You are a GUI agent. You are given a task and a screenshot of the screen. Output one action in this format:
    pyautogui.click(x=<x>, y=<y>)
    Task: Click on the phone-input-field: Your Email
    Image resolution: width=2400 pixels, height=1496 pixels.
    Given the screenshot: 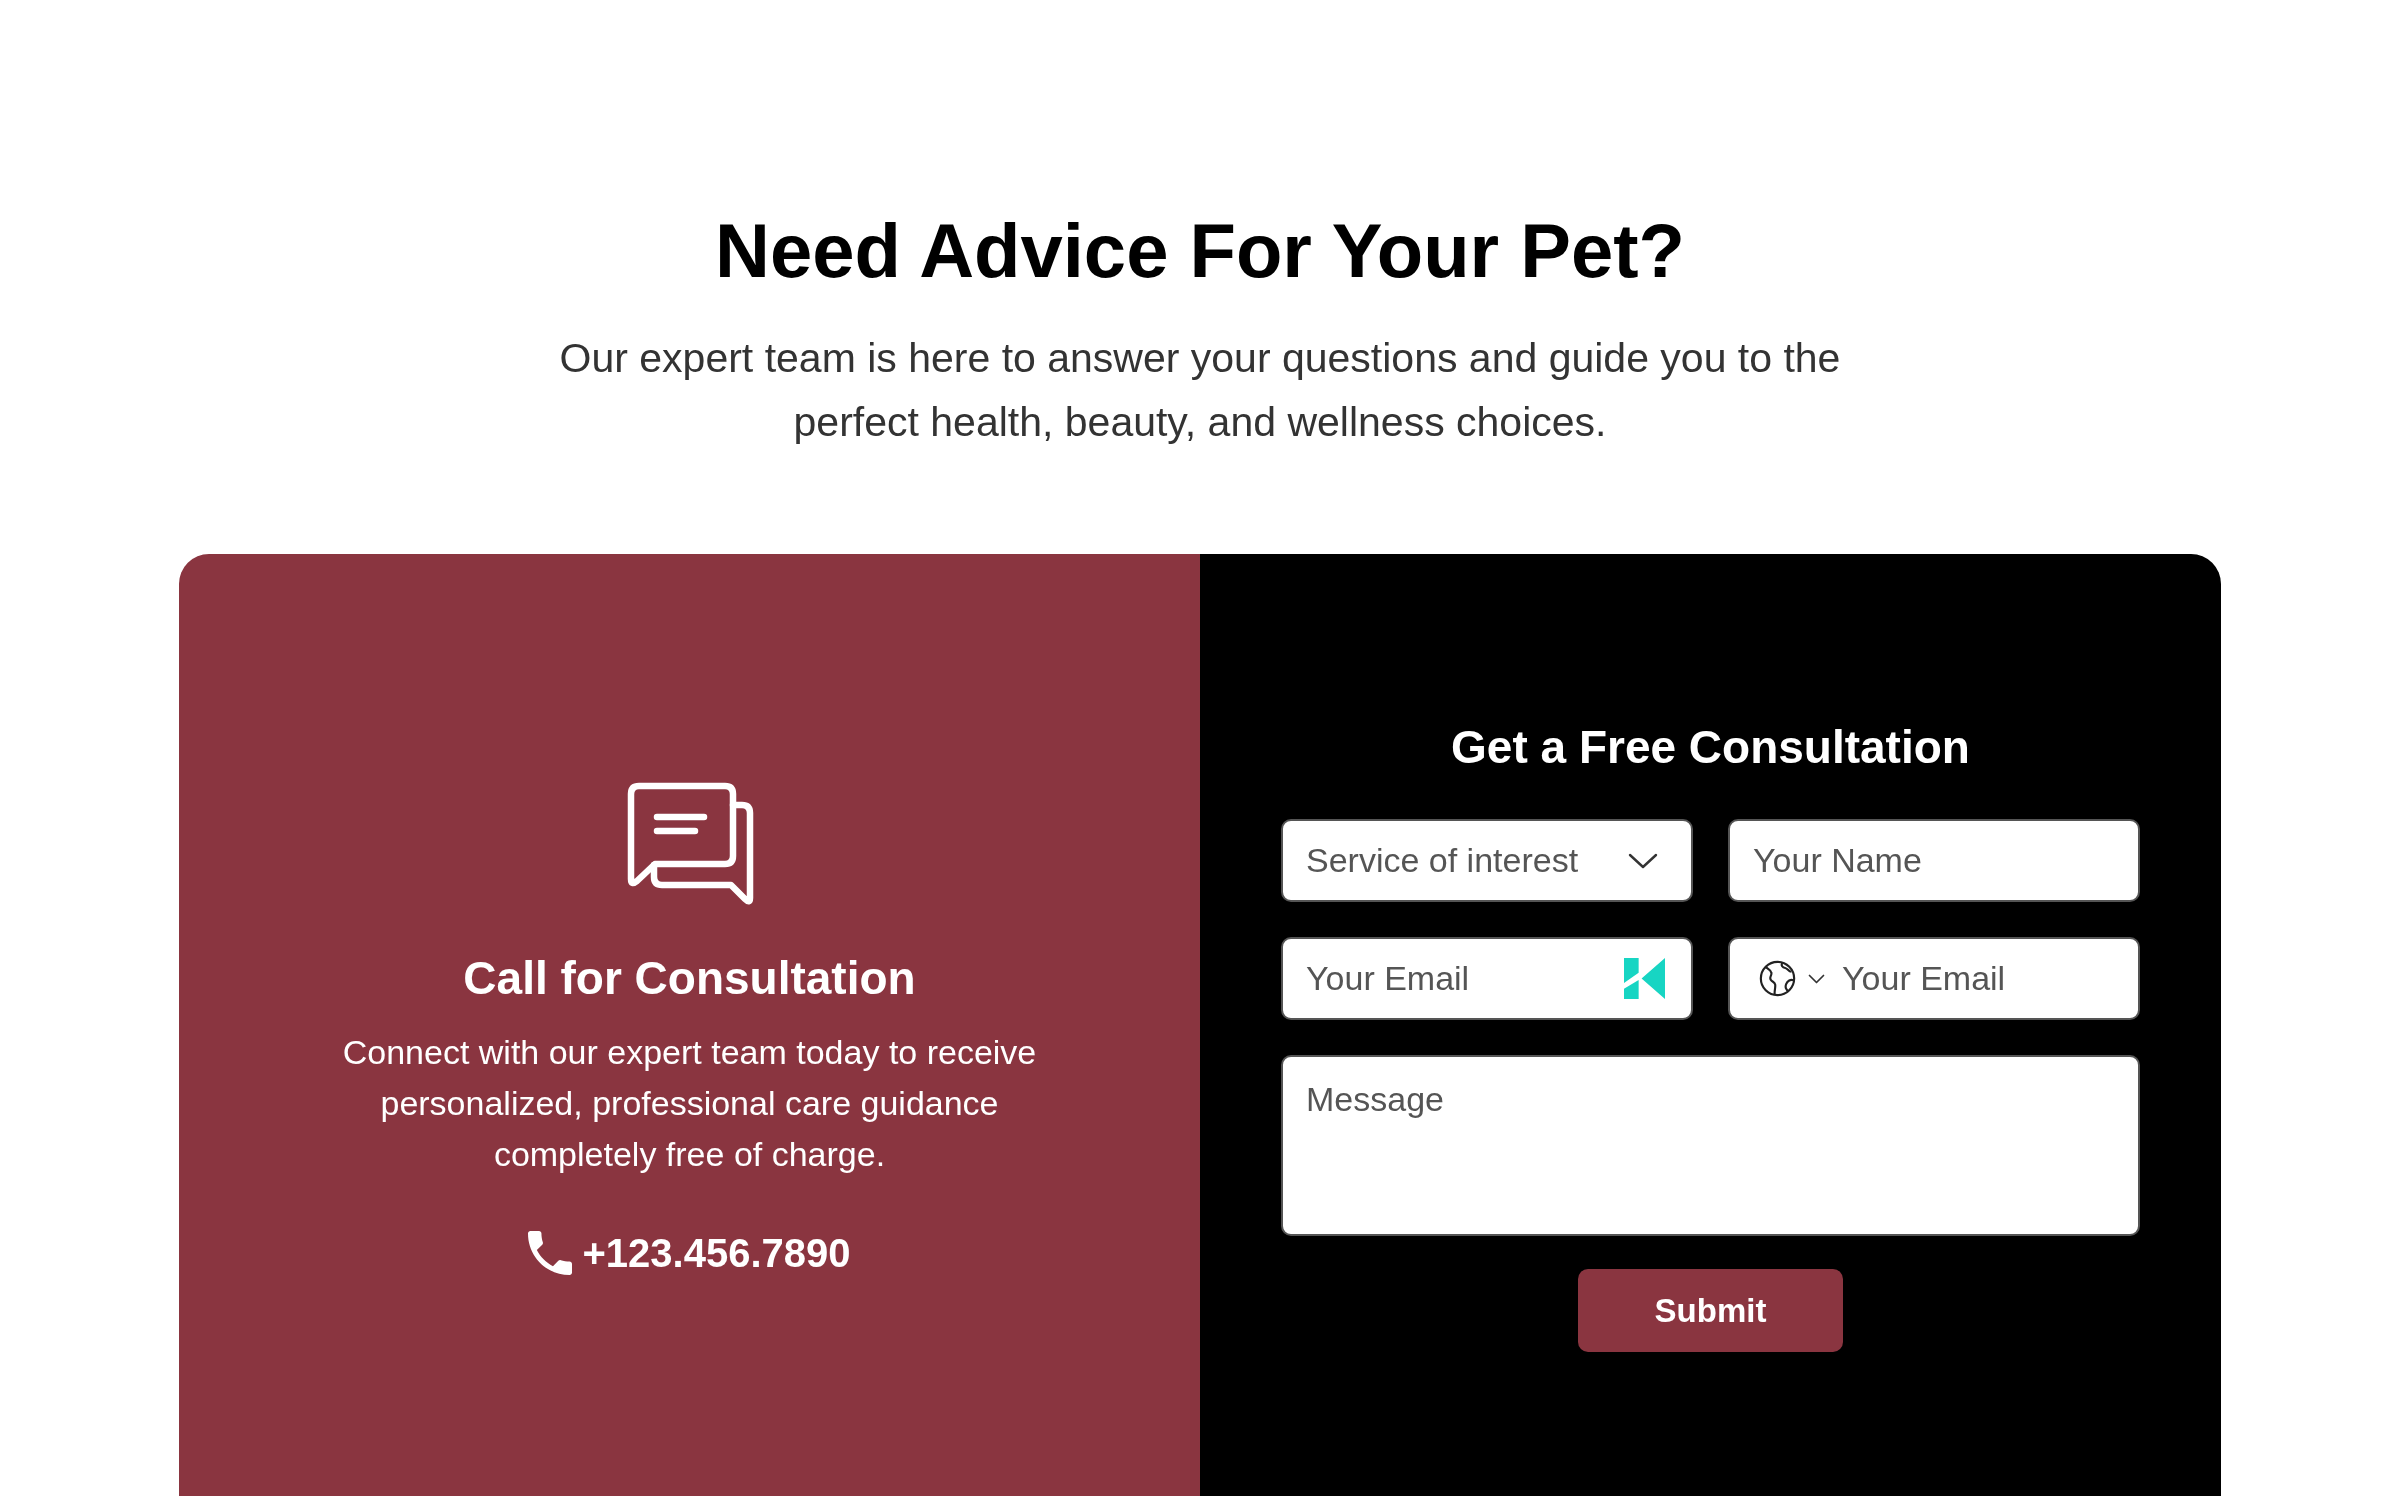 What is the action you would take?
    pyautogui.click(x=1934, y=978)
    